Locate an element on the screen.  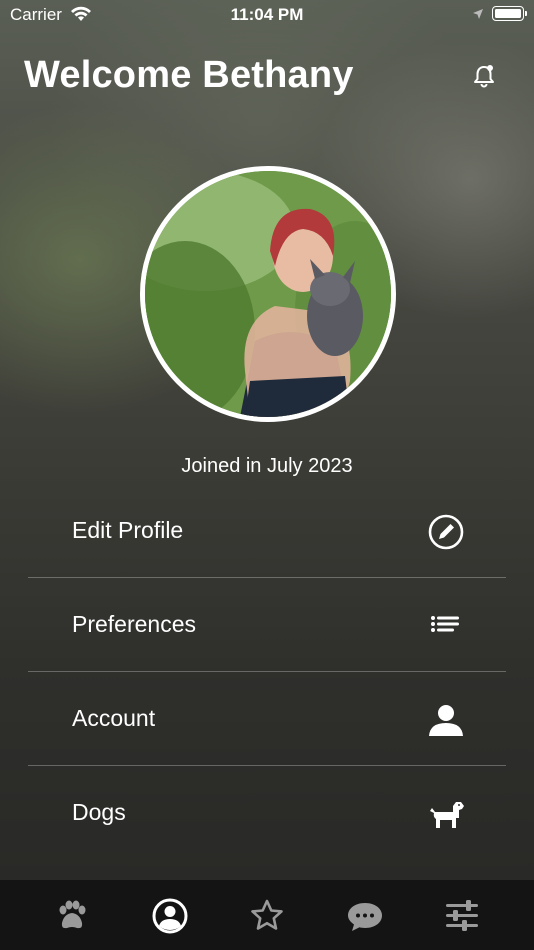
clock: 11:04 PM is located at coordinates (267, 14).